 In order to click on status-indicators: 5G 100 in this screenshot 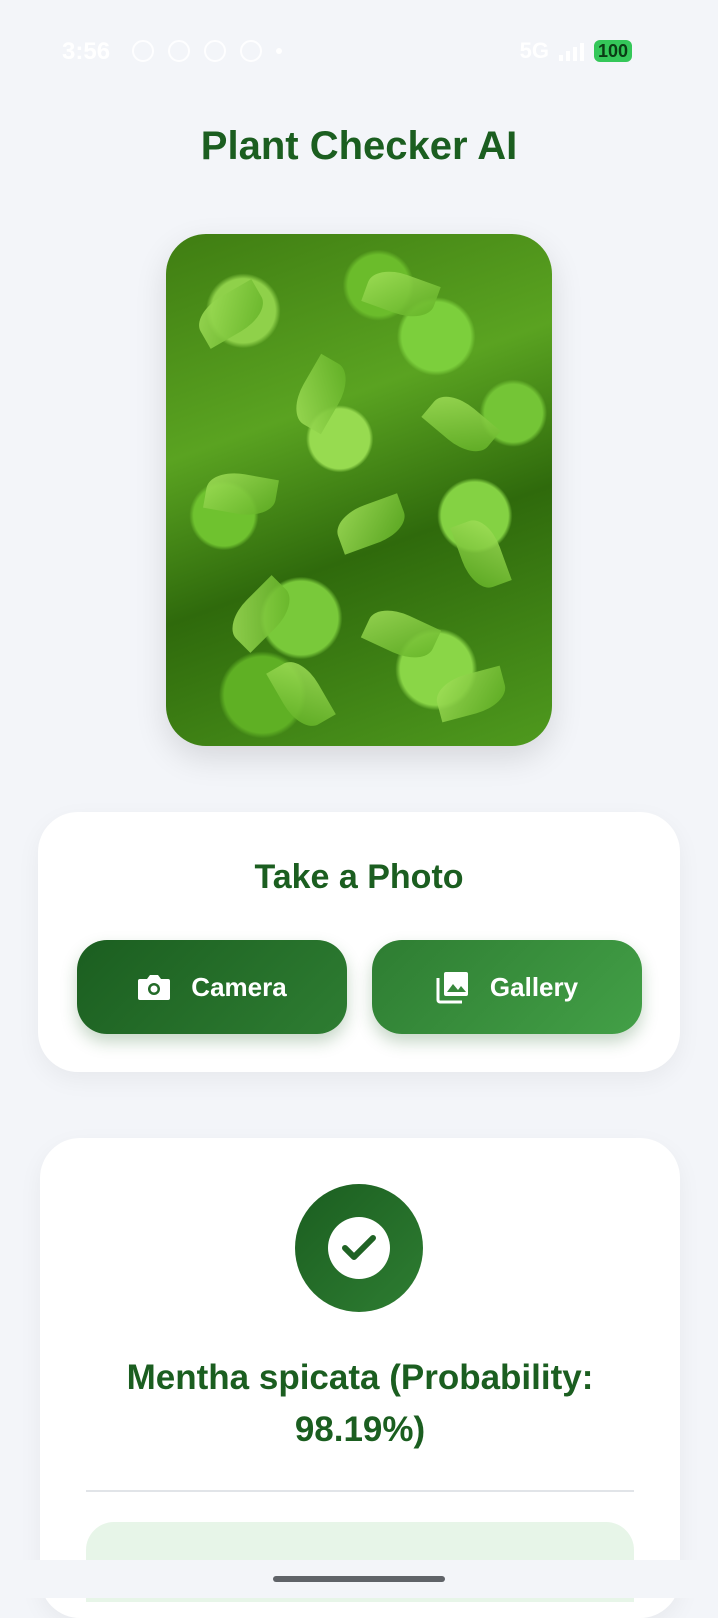, I will do `click(576, 51)`.